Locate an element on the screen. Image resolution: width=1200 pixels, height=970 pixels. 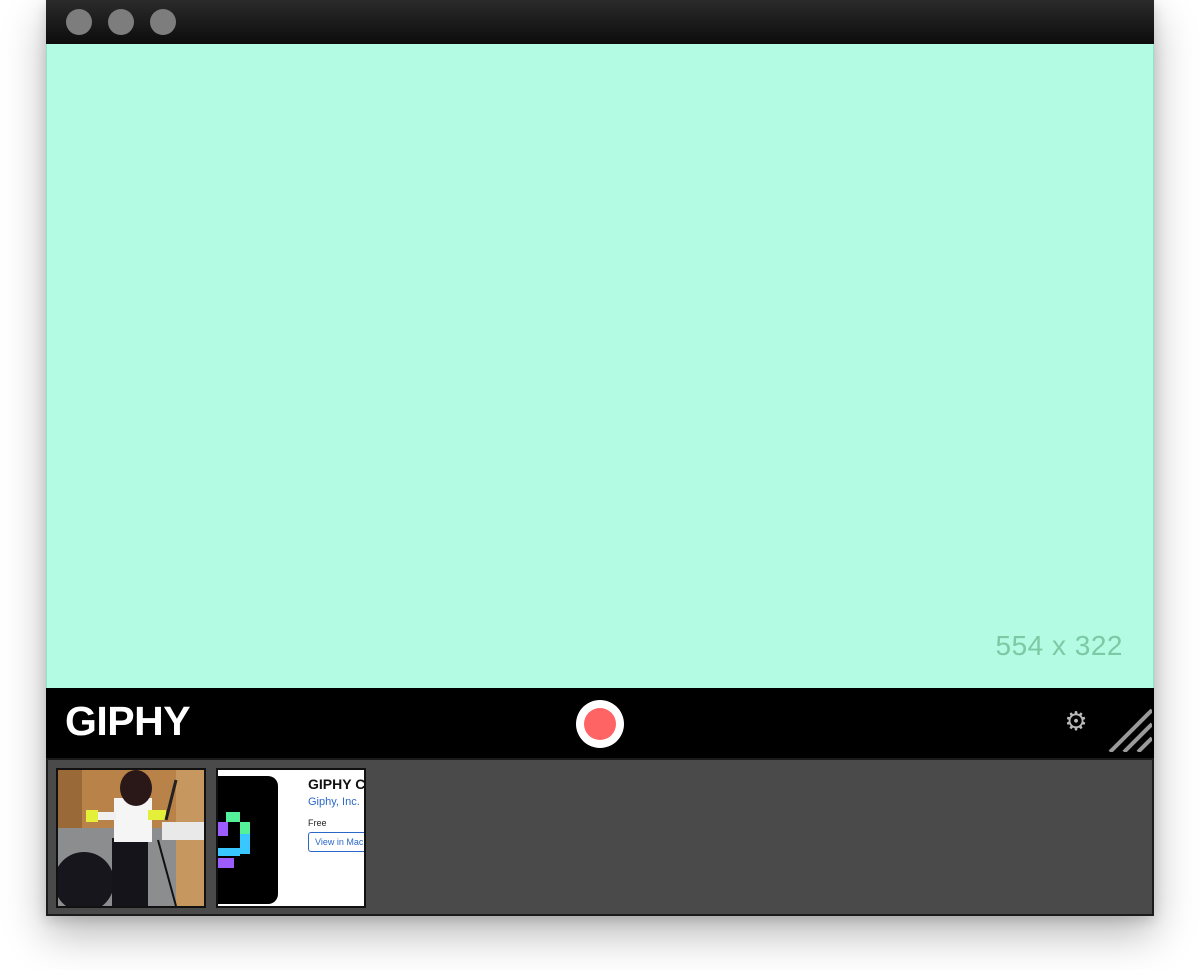
giphy-capture-icon is located at coordinates (234, 840).